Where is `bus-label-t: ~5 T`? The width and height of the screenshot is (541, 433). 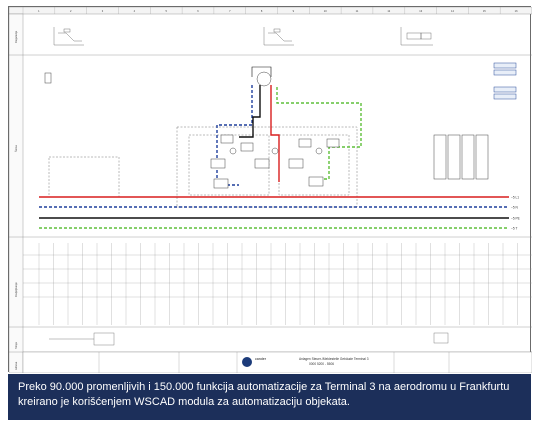
bus-label-t: ~5 T is located at coordinates (514, 229).